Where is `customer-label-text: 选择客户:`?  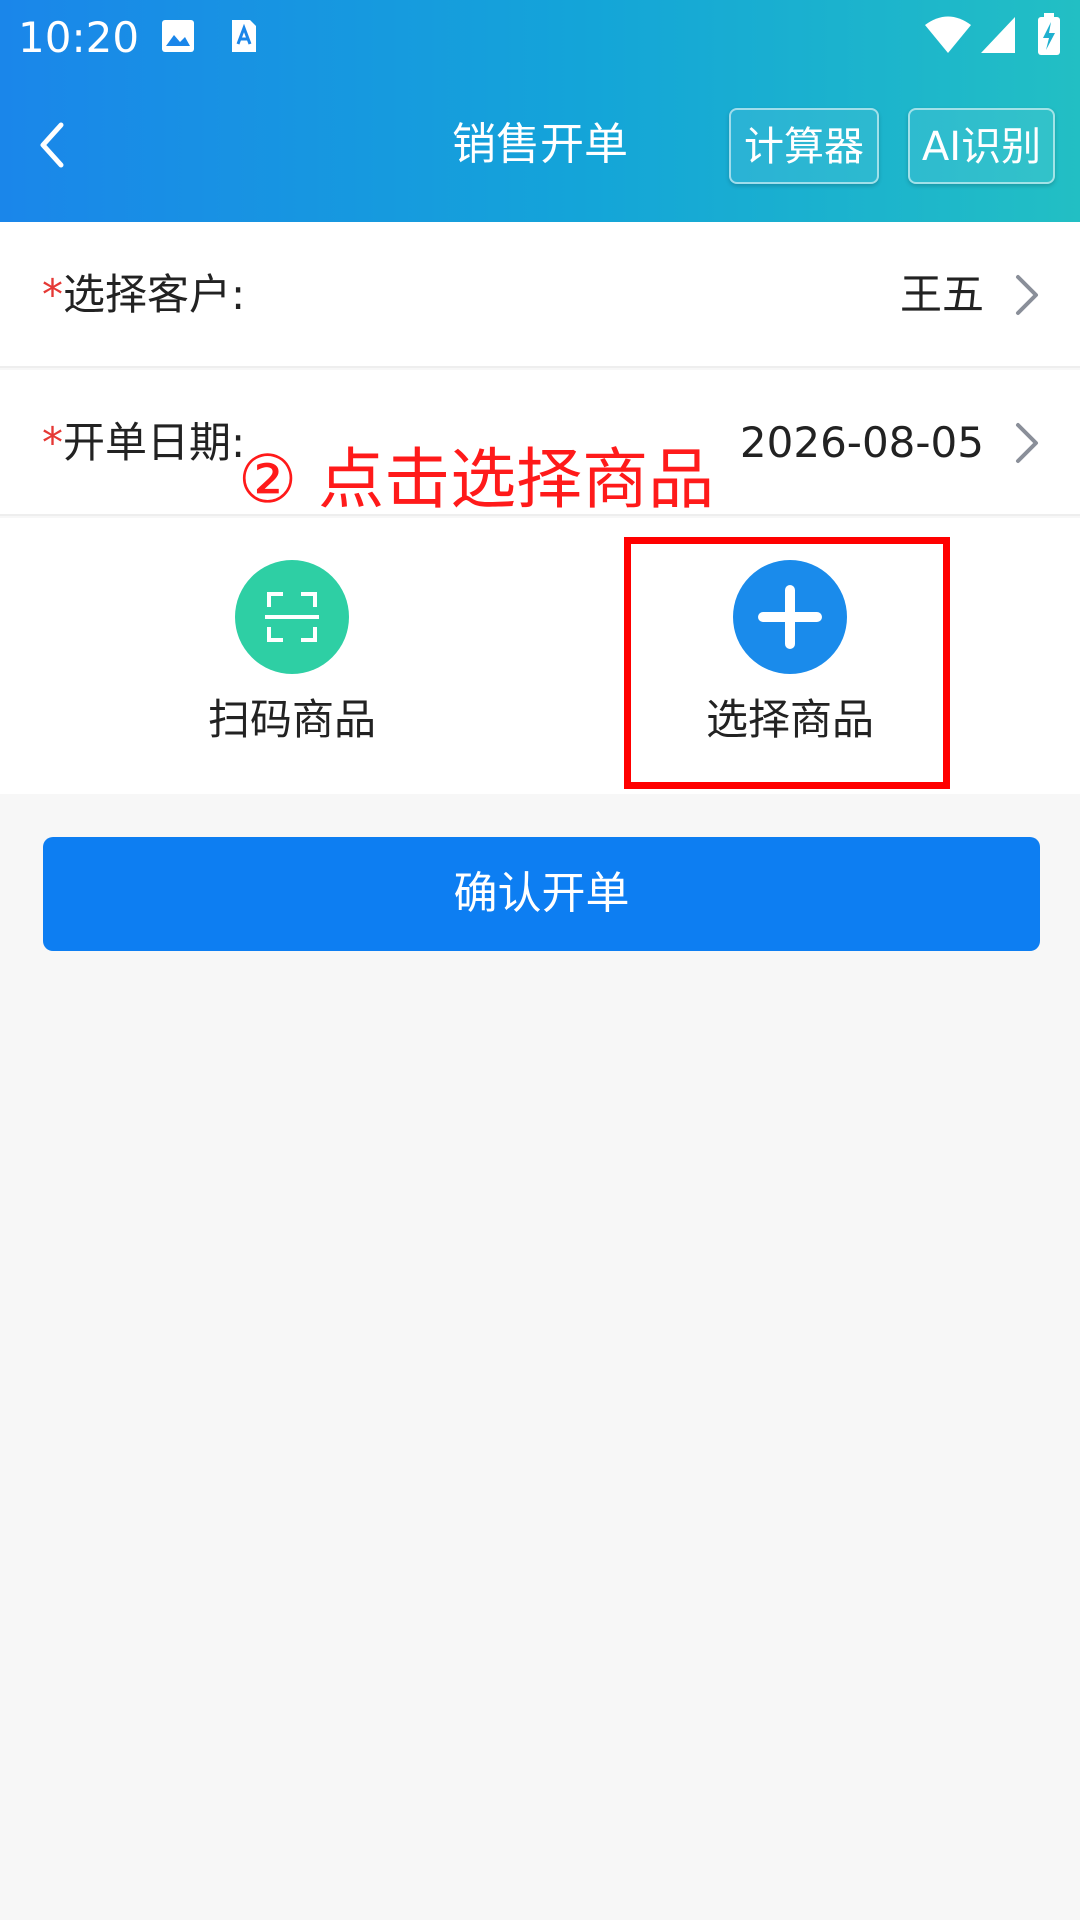
customer-label-text: 选择客户: is located at coordinates (154, 294).